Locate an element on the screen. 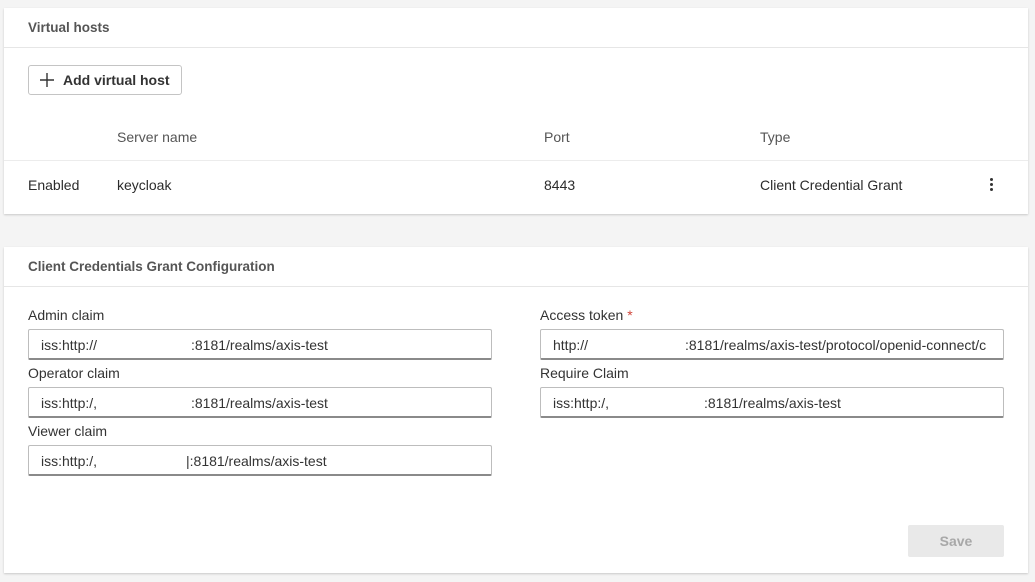  viewer-claim-field: iss:http:/, |:8181/realms/axis-test is located at coordinates (260, 460).